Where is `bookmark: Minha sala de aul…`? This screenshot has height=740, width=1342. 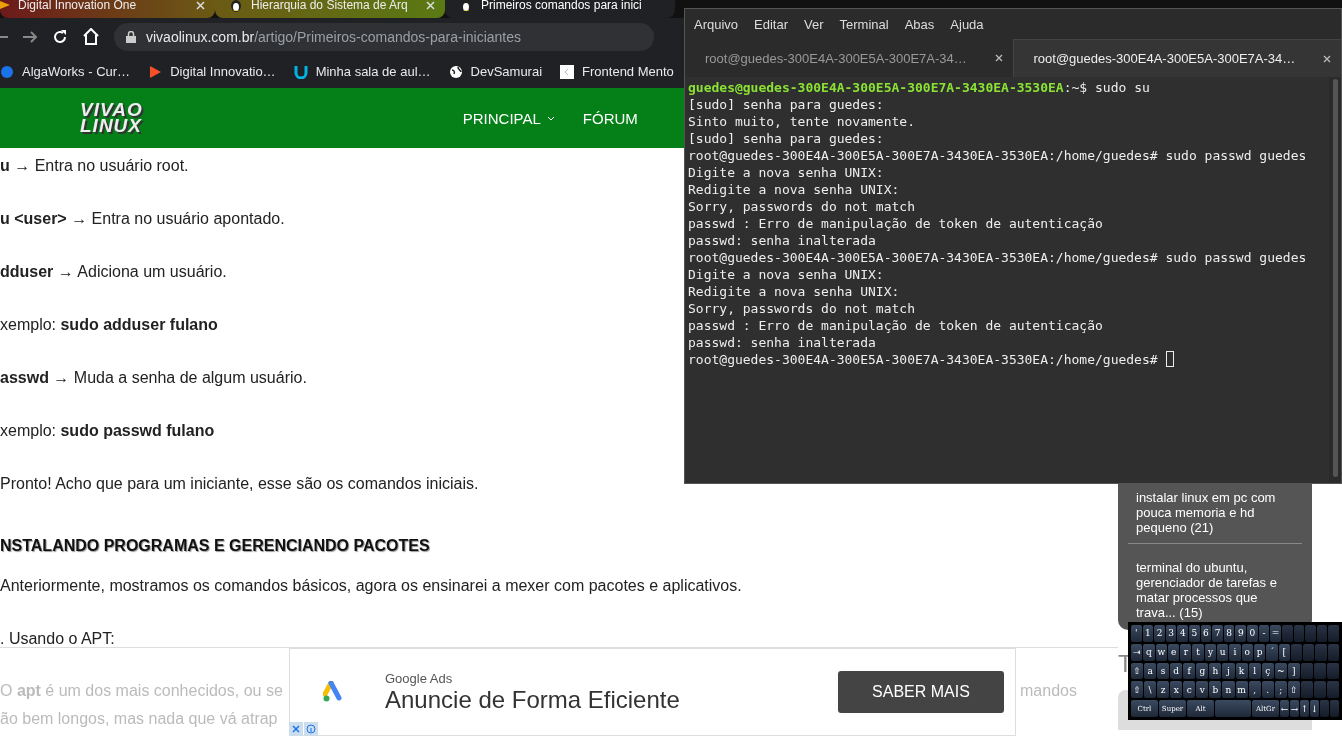 bookmark: Minha sala de aul… is located at coordinates (362, 71).